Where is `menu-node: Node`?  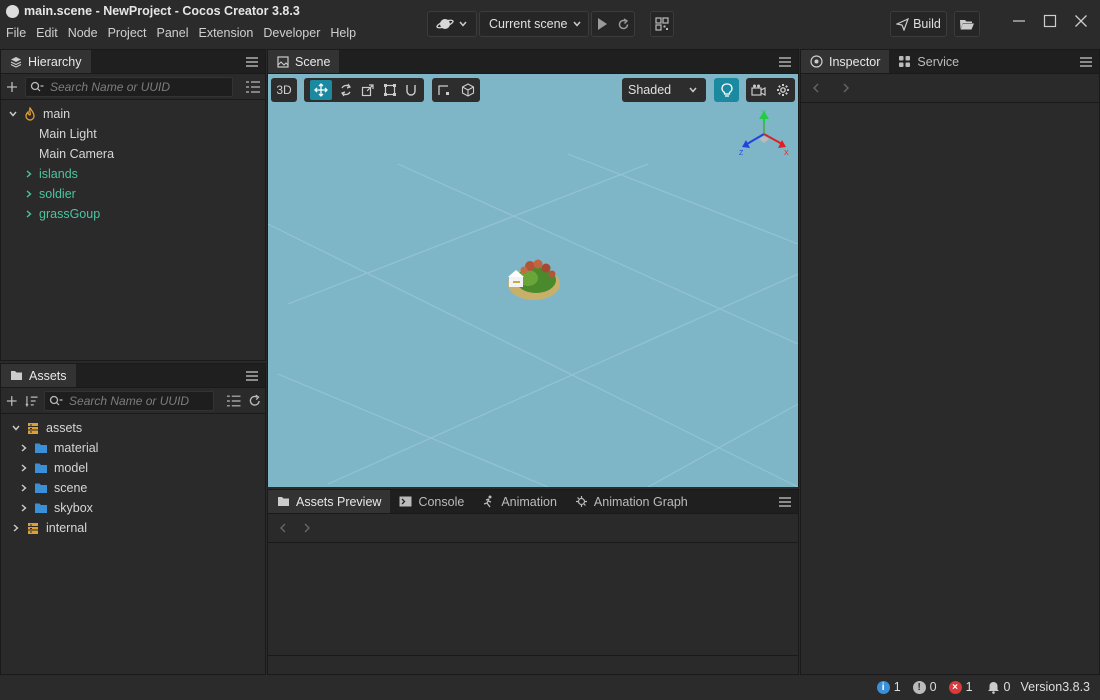
menu-node: Node is located at coordinates (83, 34).